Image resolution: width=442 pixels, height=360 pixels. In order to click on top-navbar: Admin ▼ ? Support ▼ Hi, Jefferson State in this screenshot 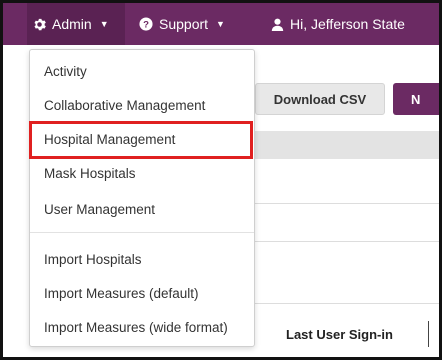, I will do `click(221, 24)`.